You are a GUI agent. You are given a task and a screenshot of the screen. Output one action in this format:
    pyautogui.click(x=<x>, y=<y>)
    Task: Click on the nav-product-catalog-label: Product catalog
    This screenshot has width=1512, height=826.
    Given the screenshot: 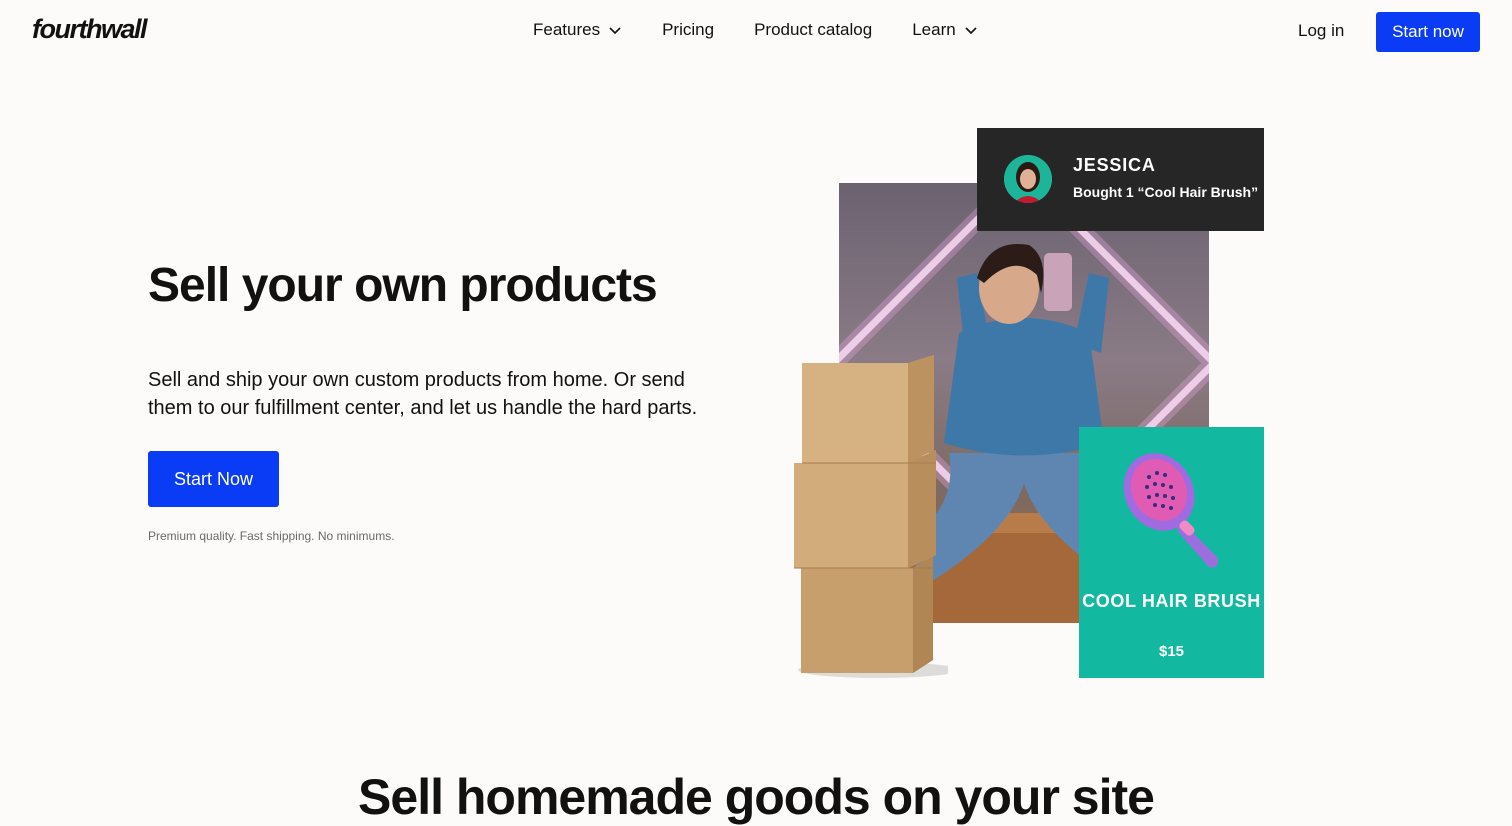 What is the action you would take?
    pyautogui.click(x=813, y=29)
    